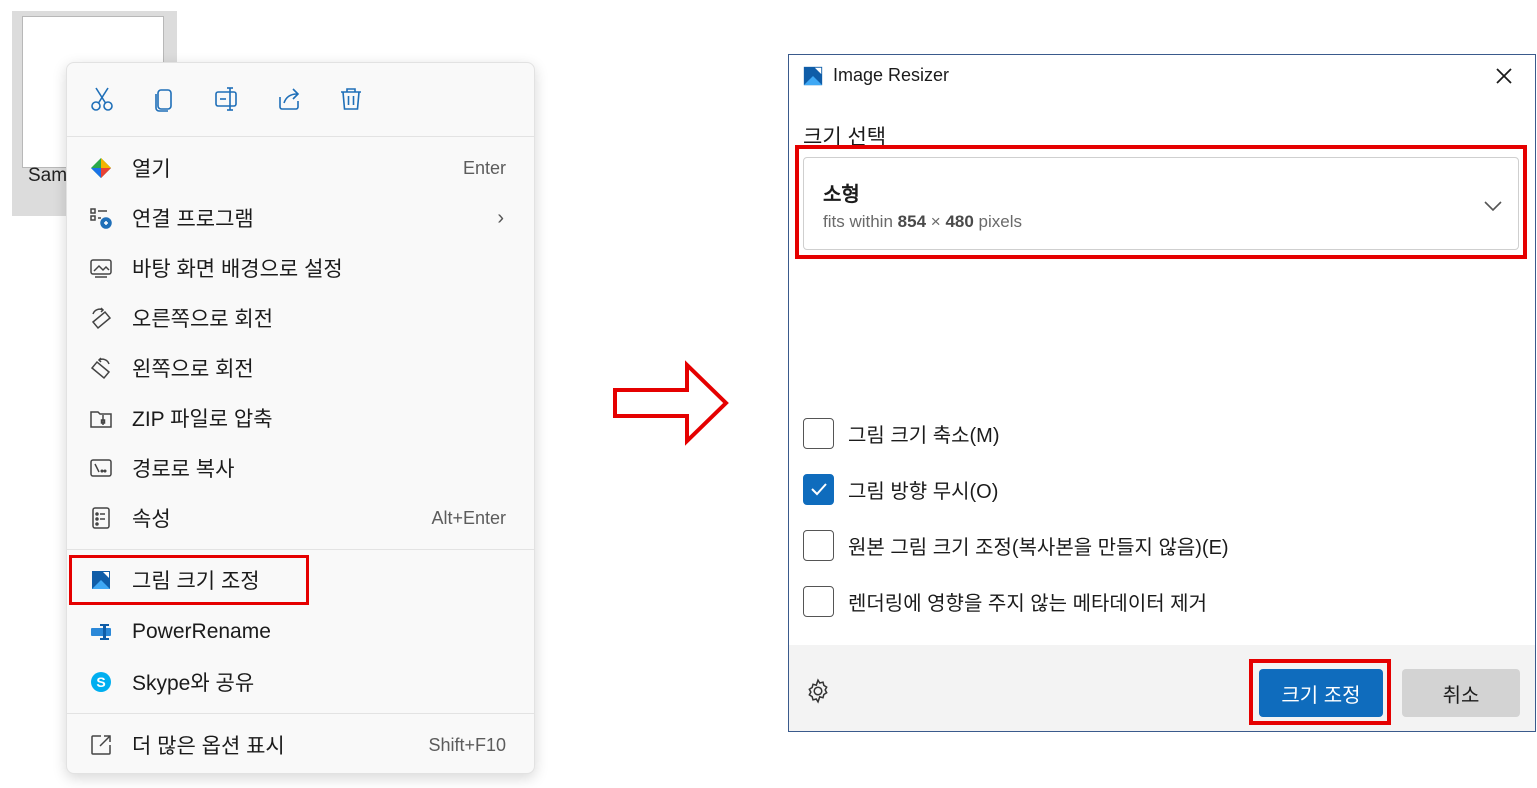 The width and height of the screenshot is (1537, 788). What do you see at coordinates (891, 75) in the screenshot?
I see `dialog-title: Image Resizer` at bounding box center [891, 75].